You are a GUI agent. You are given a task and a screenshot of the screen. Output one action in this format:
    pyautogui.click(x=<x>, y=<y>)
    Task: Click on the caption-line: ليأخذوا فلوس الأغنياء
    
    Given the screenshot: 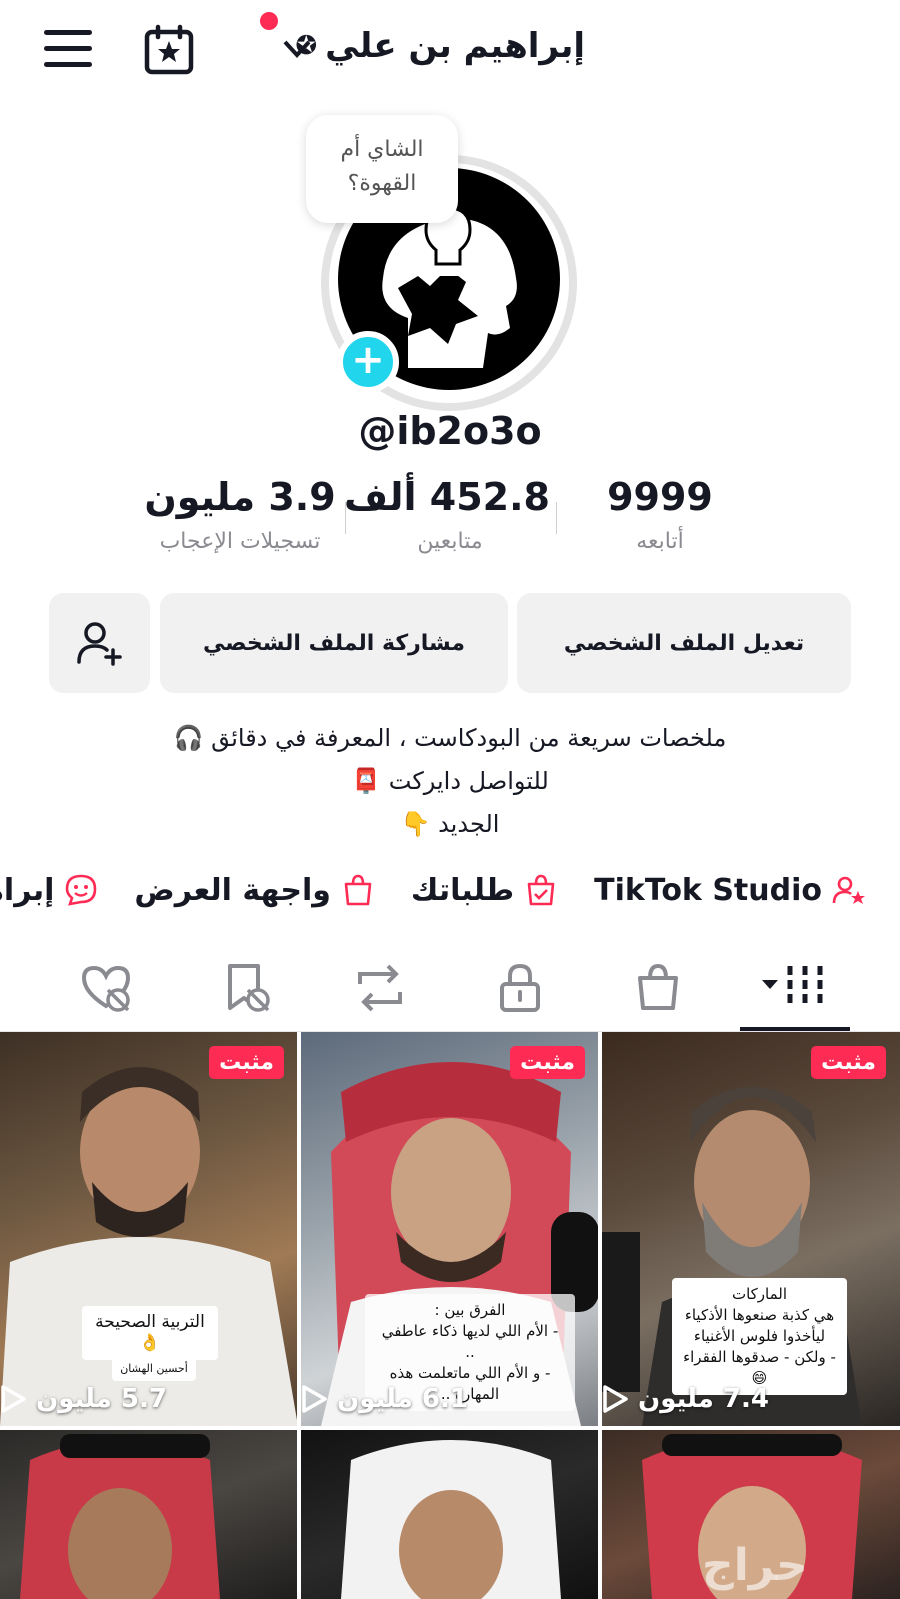 What is the action you would take?
    pyautogui.click(x=759, y=1336)
    